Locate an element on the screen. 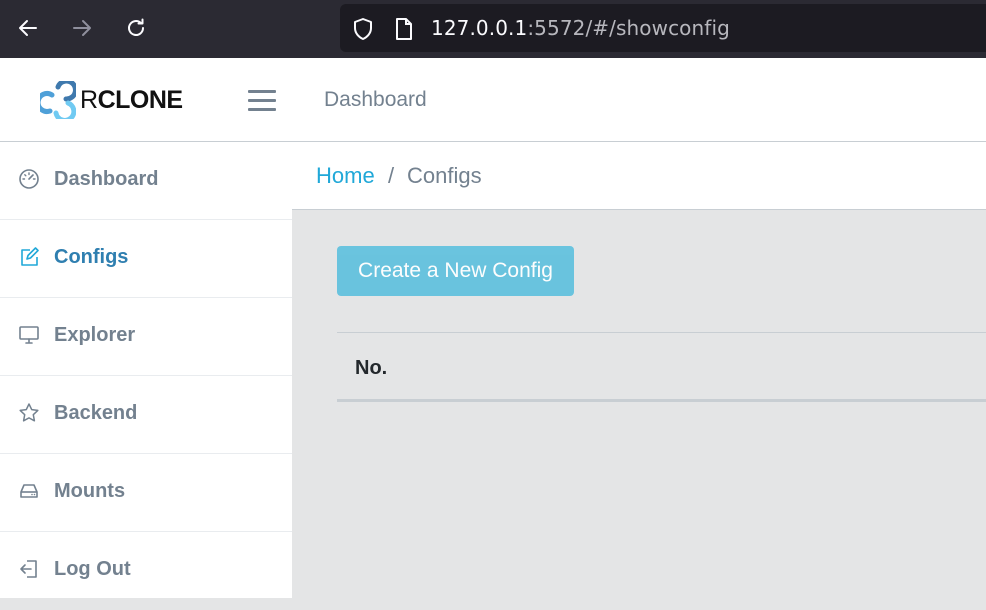 The image size is (986, 610). breadcrumb-current: Configs is located at coordinates (444, 175).